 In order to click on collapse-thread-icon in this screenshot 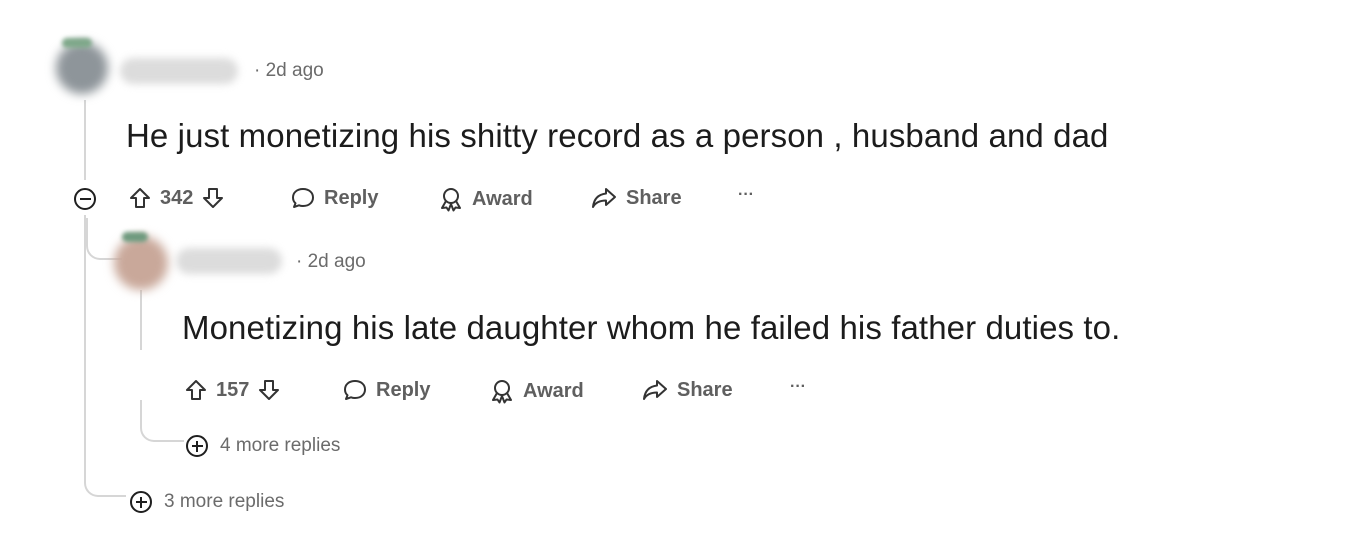, I will do `click(85, 199)`.